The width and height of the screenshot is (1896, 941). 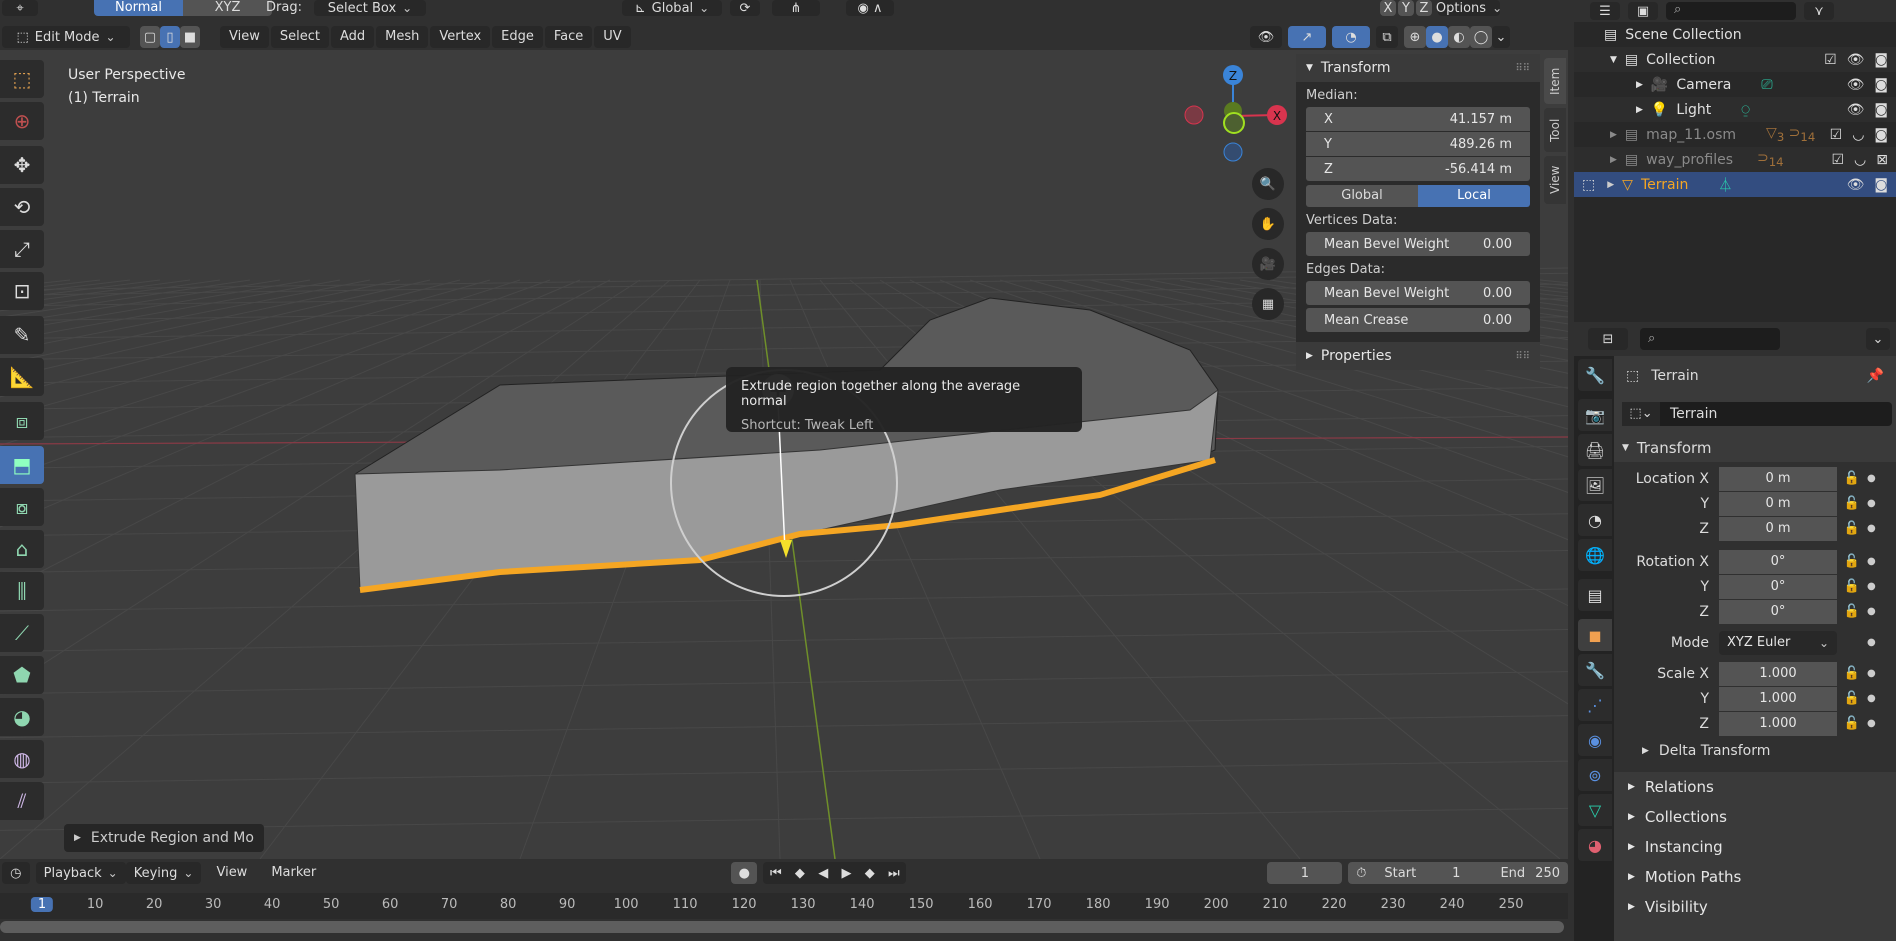 I want to click on render-disabled-icon: ⊠, so click(x=1882, y=160).